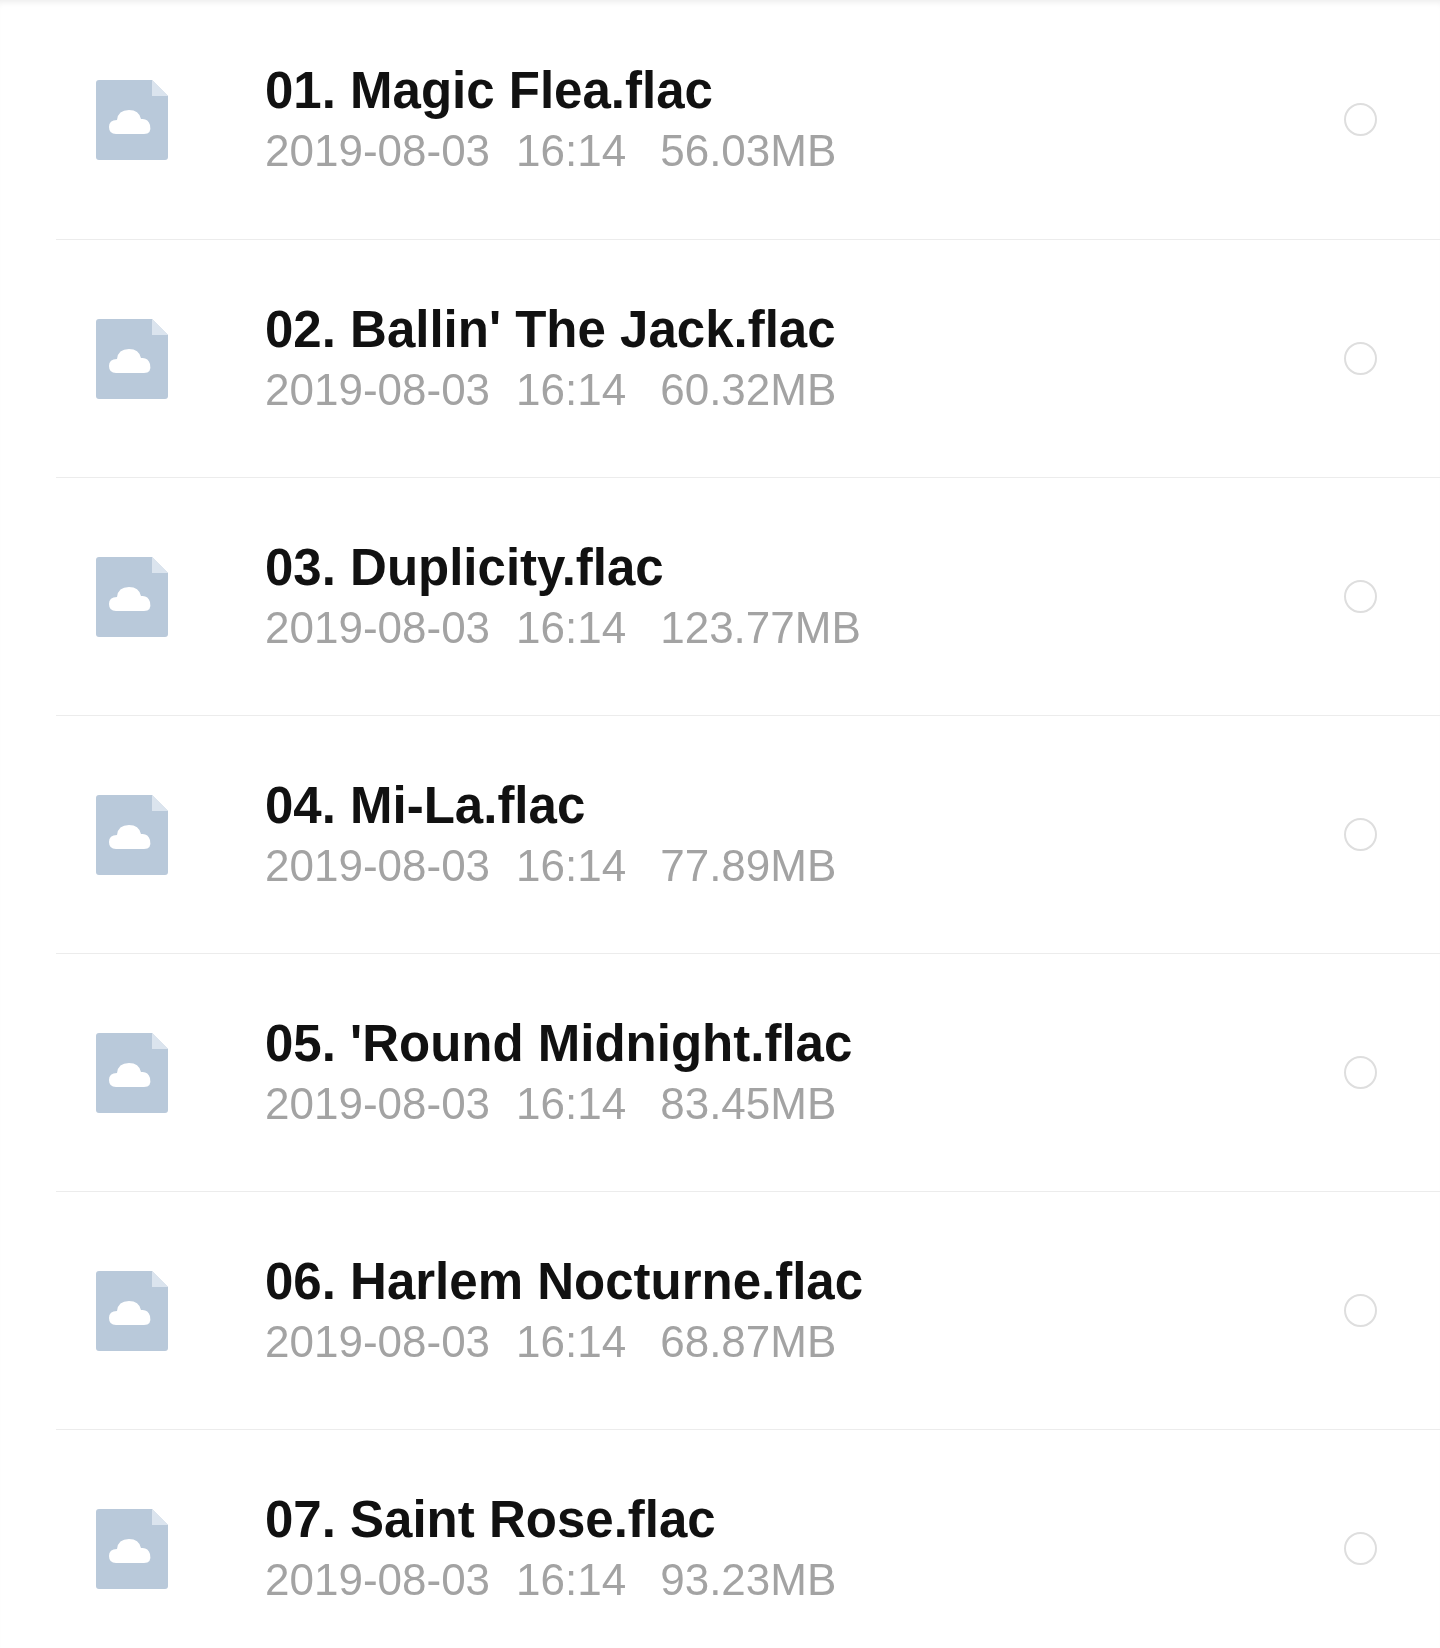 This screenshot has width=1440, height=1648. I want to click on file-size: 77.89MB, so click(748, 866).